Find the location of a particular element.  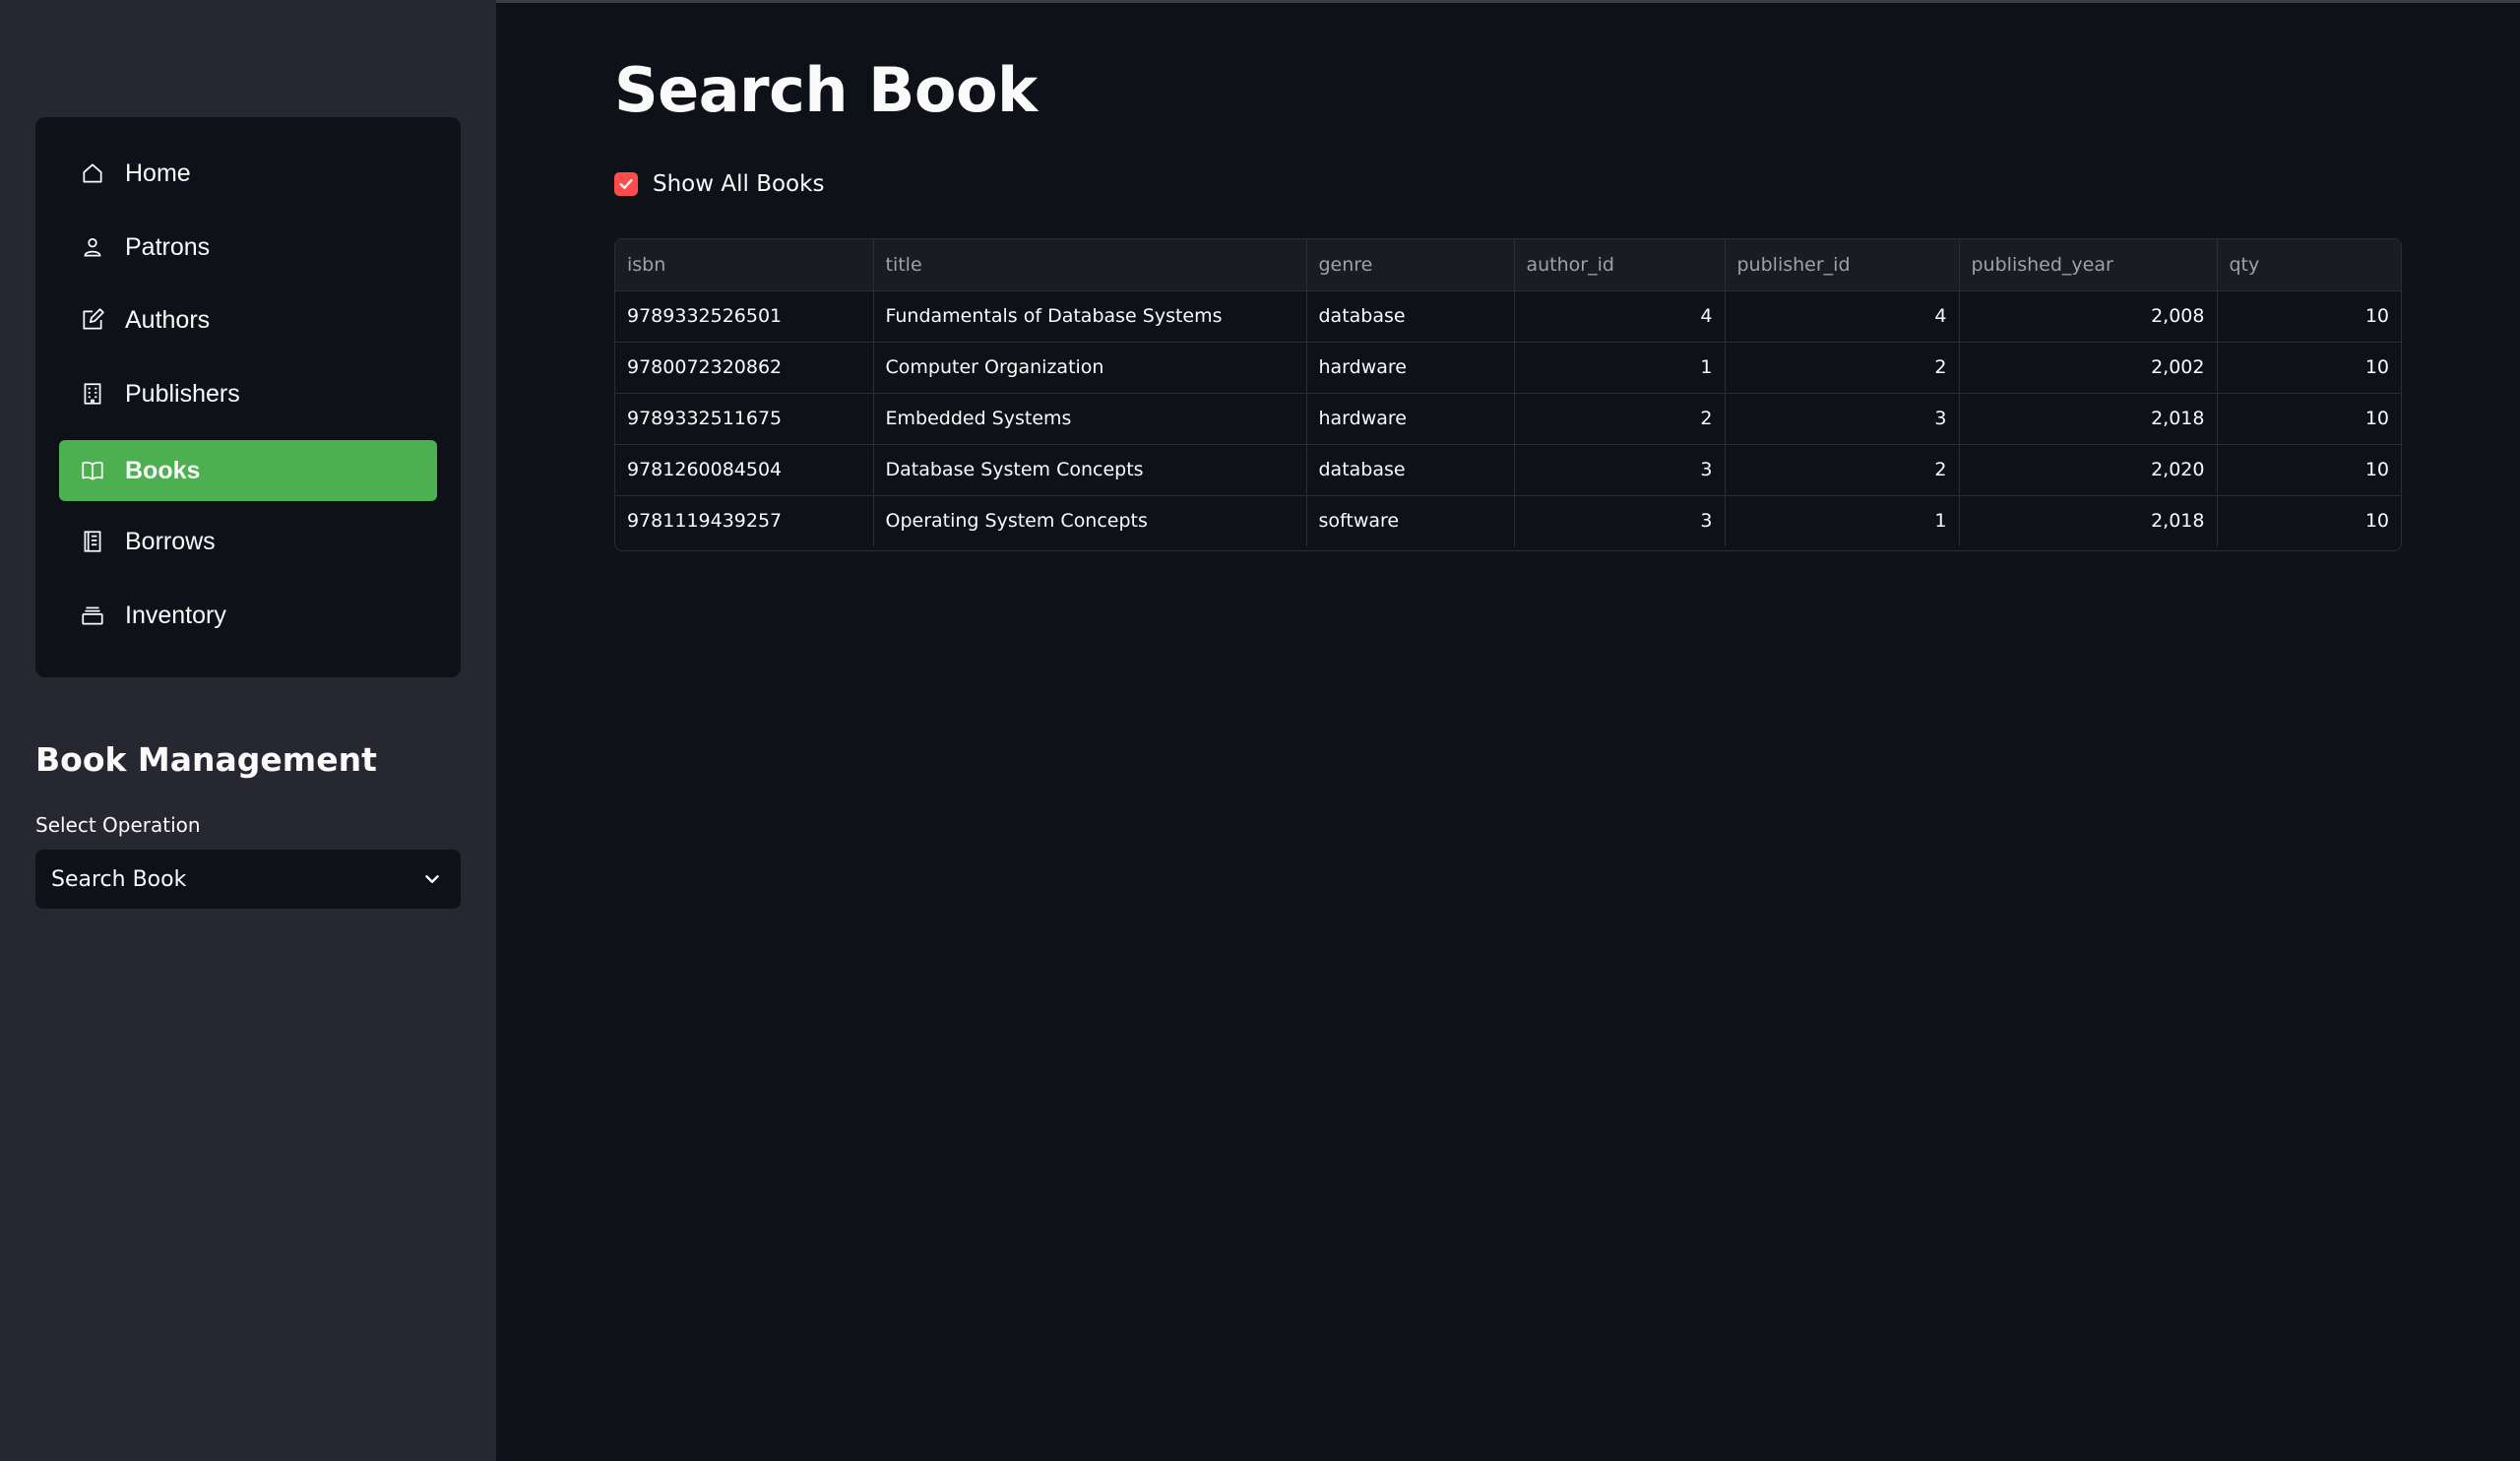

operation-select: Search Book is located at coordinates (248, 879).